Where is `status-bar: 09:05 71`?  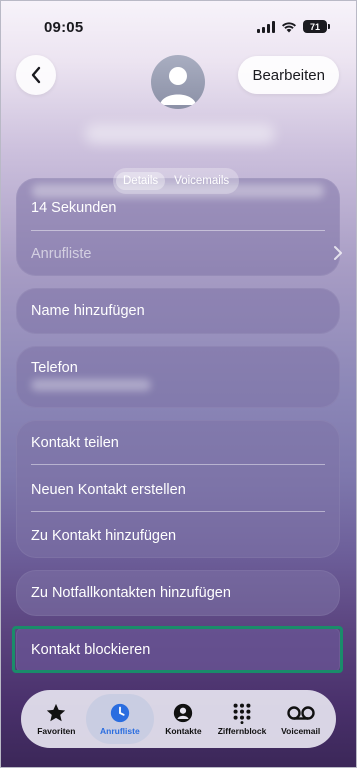
status-bar: 09:05 71 is located at coordinates (178, 23).